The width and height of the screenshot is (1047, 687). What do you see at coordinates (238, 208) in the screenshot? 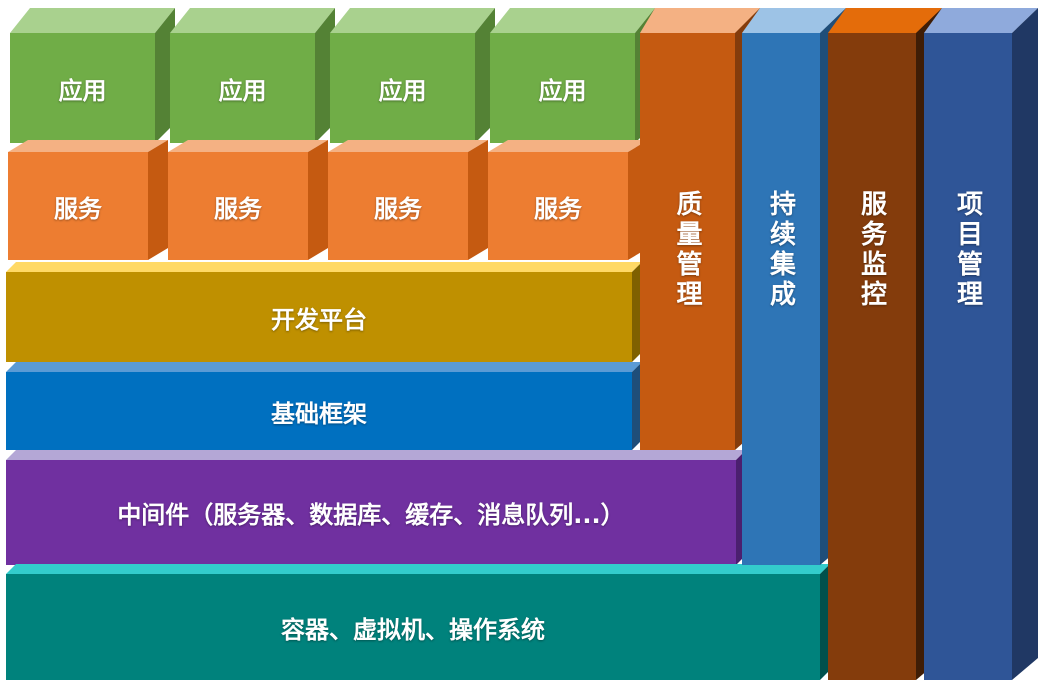
I see `service-label-2: 服务` at bounding box center [238, 208].